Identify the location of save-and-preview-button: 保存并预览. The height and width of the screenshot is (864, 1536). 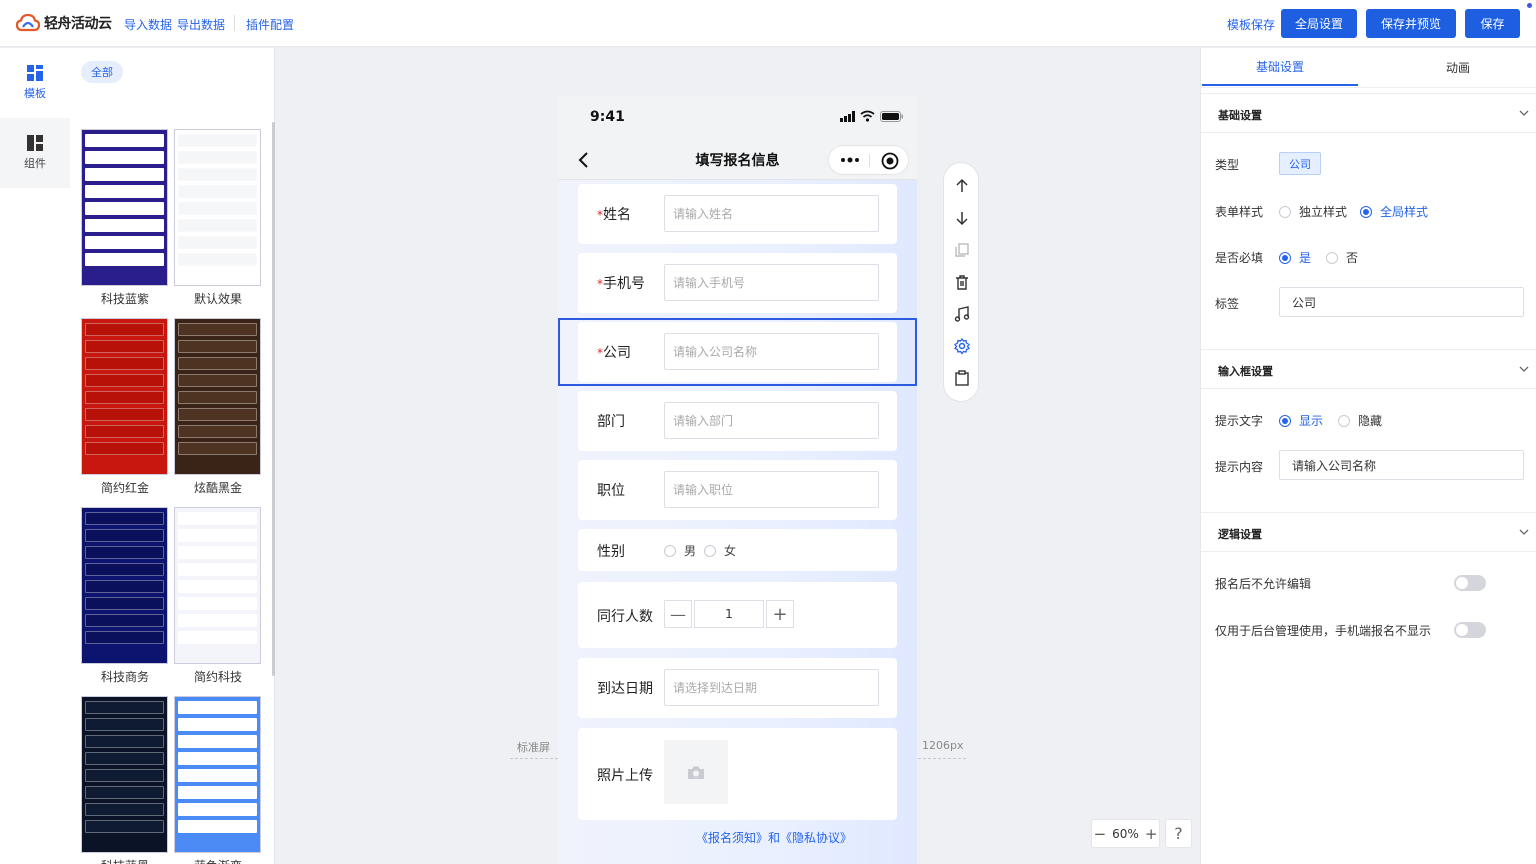
(1411, 23).